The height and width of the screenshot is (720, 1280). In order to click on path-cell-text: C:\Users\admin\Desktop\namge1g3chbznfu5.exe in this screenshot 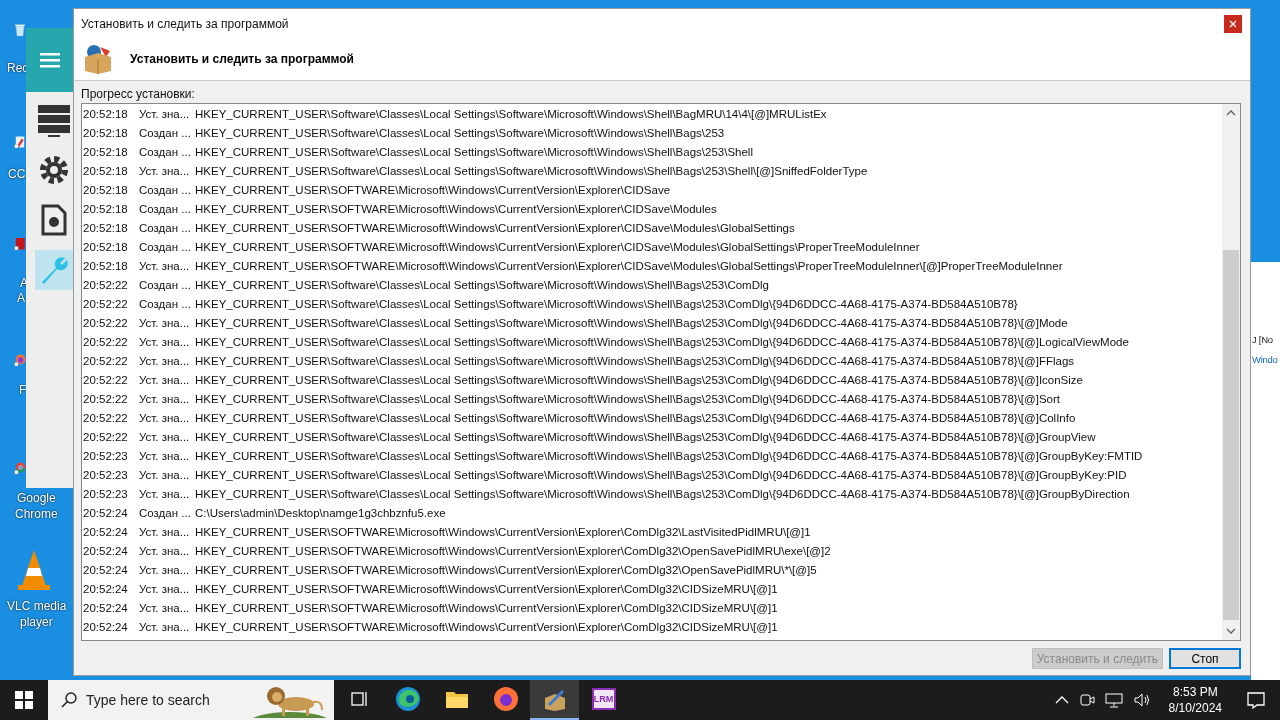, I will do `click(321, 512)`.